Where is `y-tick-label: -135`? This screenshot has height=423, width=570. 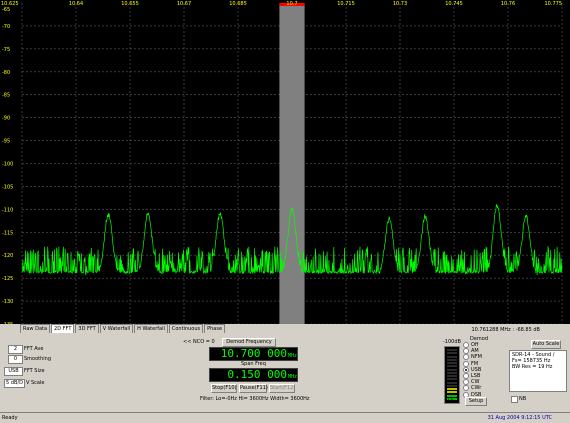
y-tick-label: -135 is located at coordinates (7, 323).